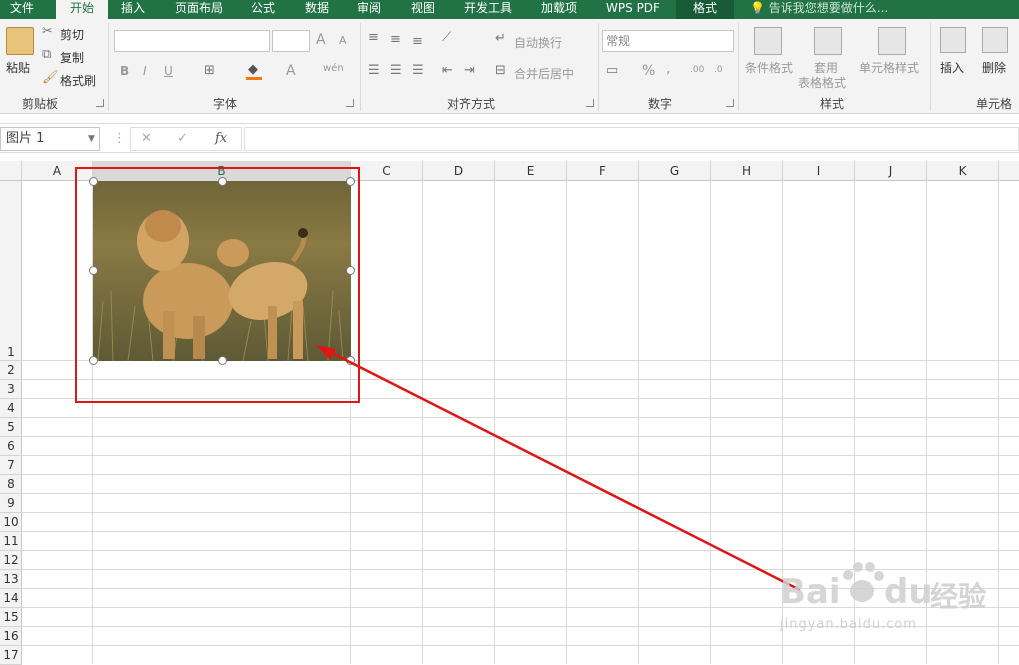 The image size is (1019, 665). Describe the element at coordinates (848, 624) in the screenshot. I see `watermark-url: jingyan.baidu.com` at that location.